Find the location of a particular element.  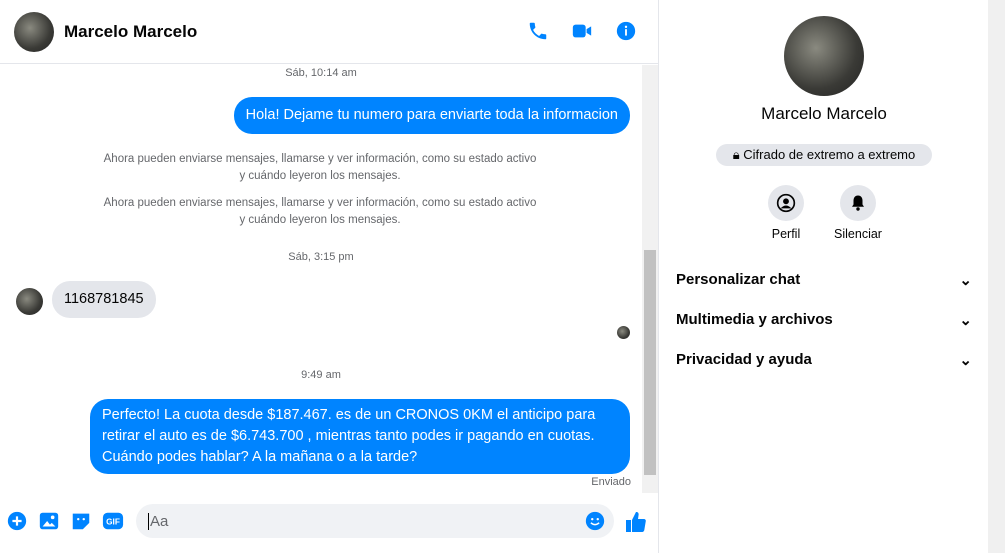

composer: GIF Aa is located at coordinates (329, 522).